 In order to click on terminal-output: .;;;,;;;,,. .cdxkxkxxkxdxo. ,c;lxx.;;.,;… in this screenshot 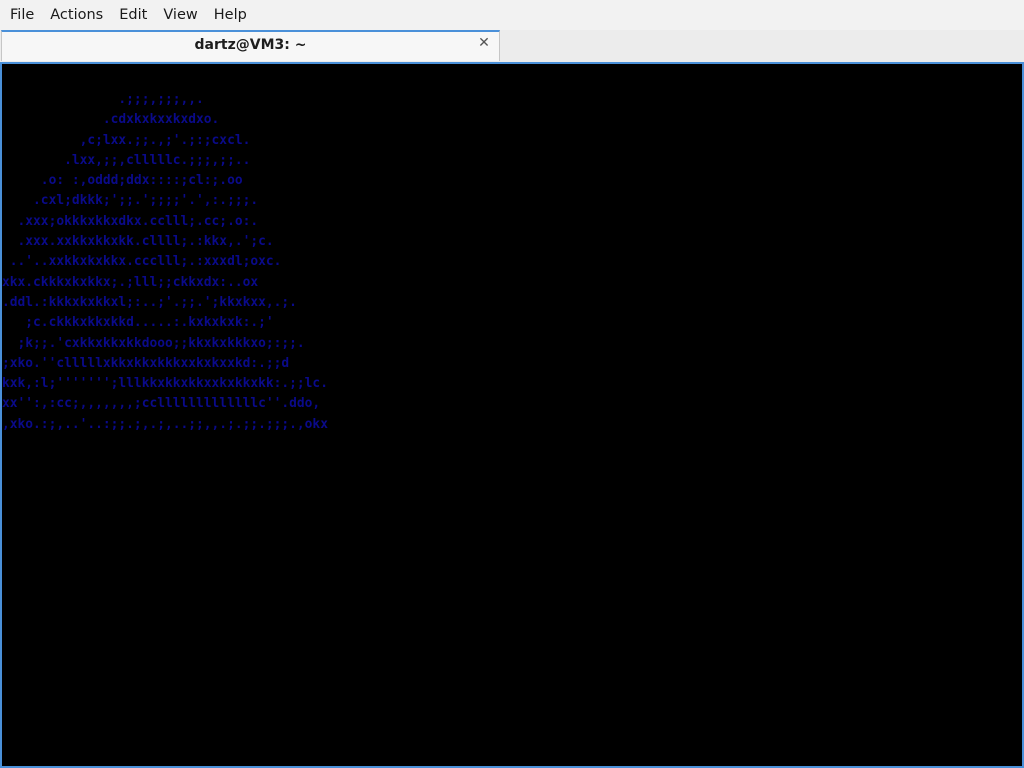, I will do `click(165, 262)`.